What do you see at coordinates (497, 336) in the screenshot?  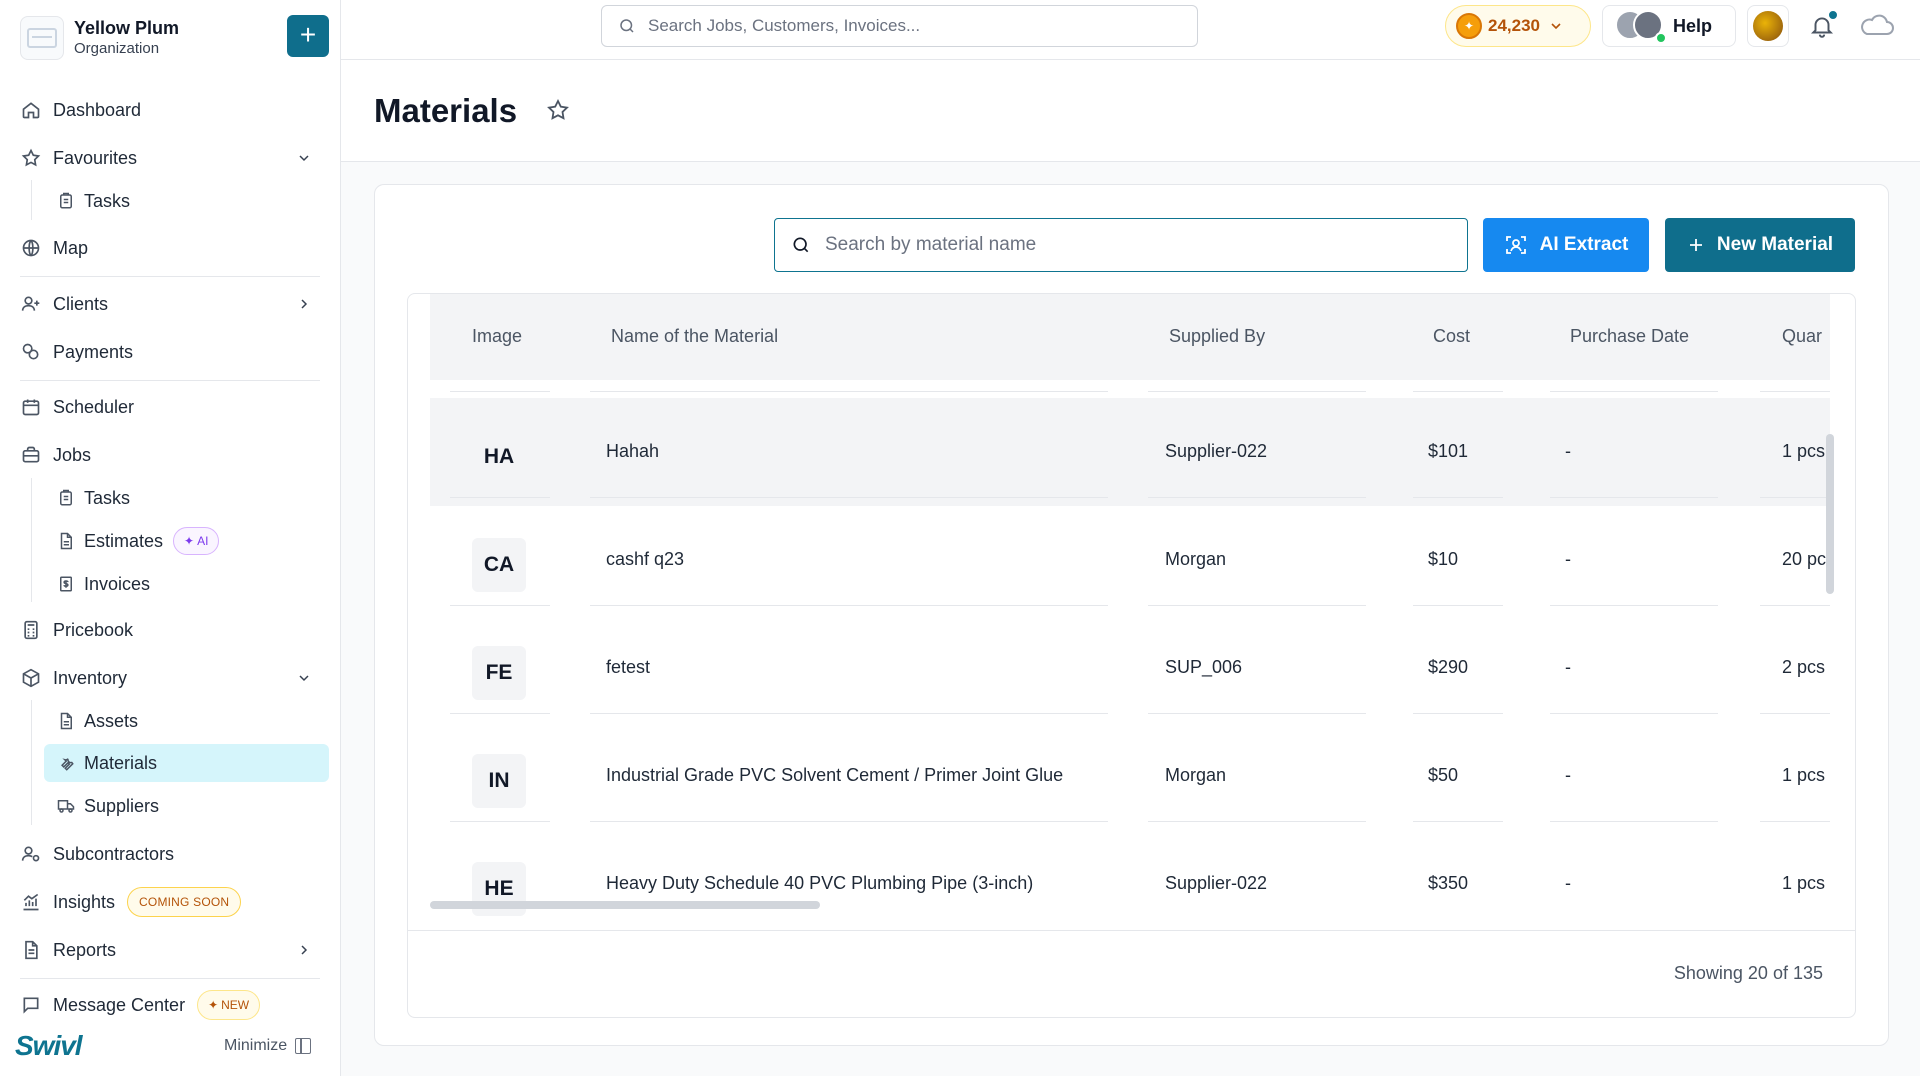 I see `column-header-image: Image` at bounding box center [497, 336].